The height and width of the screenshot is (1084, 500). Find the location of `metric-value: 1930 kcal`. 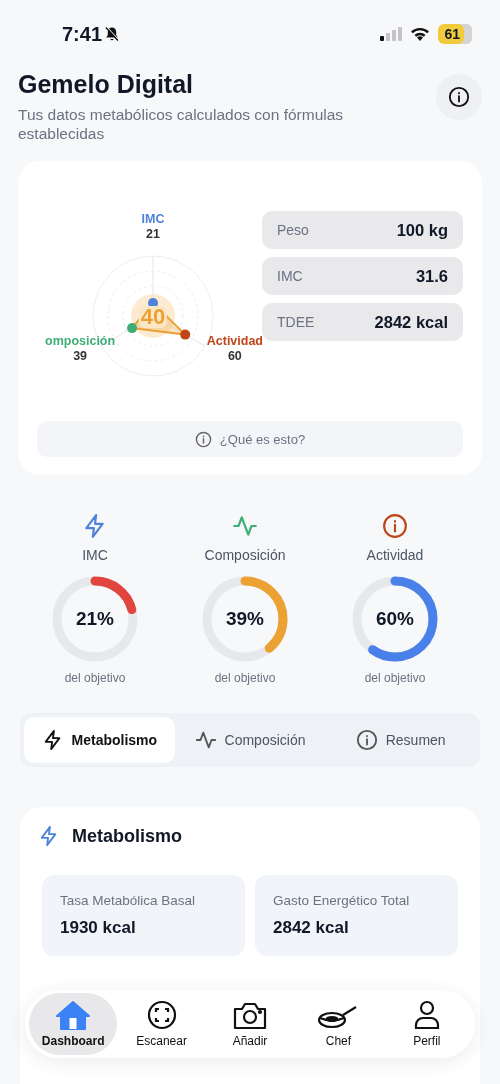

metric-value: 1930 kcal is located at coordinates (98, 928).